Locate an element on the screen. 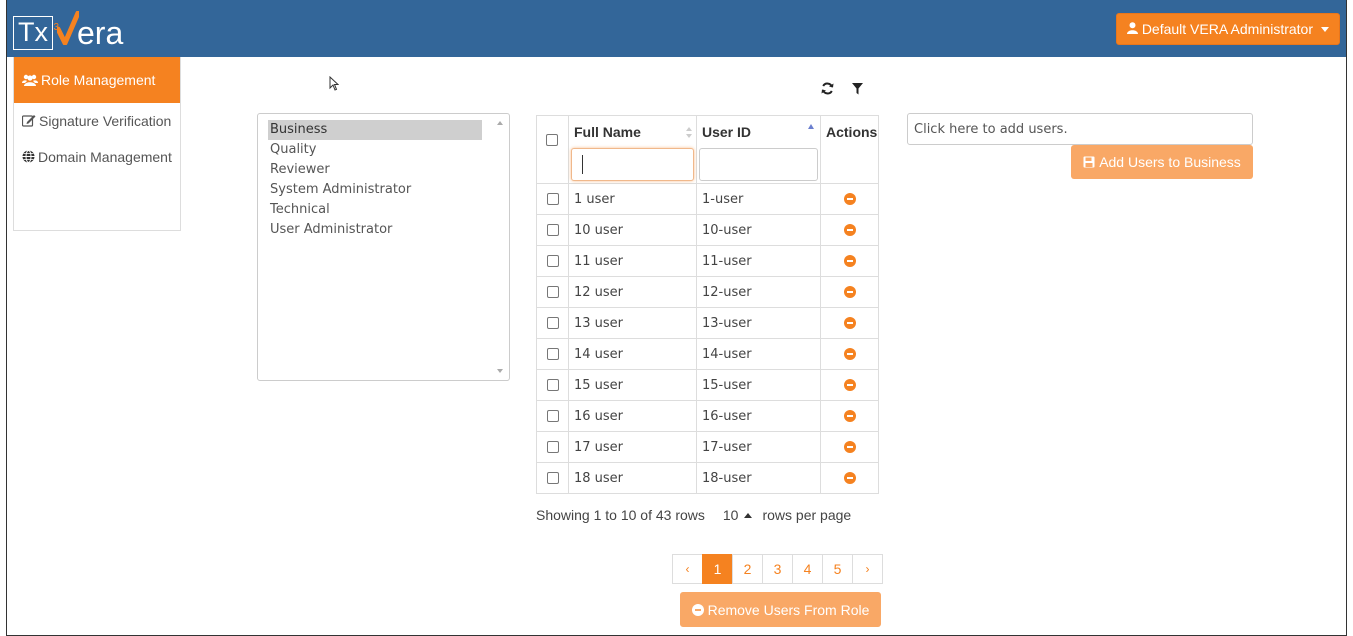 Image resolution: width=1353 pixels, height=636 pixels. role-option-user-administrator: User Administrator is located at coordinates (383, 230).